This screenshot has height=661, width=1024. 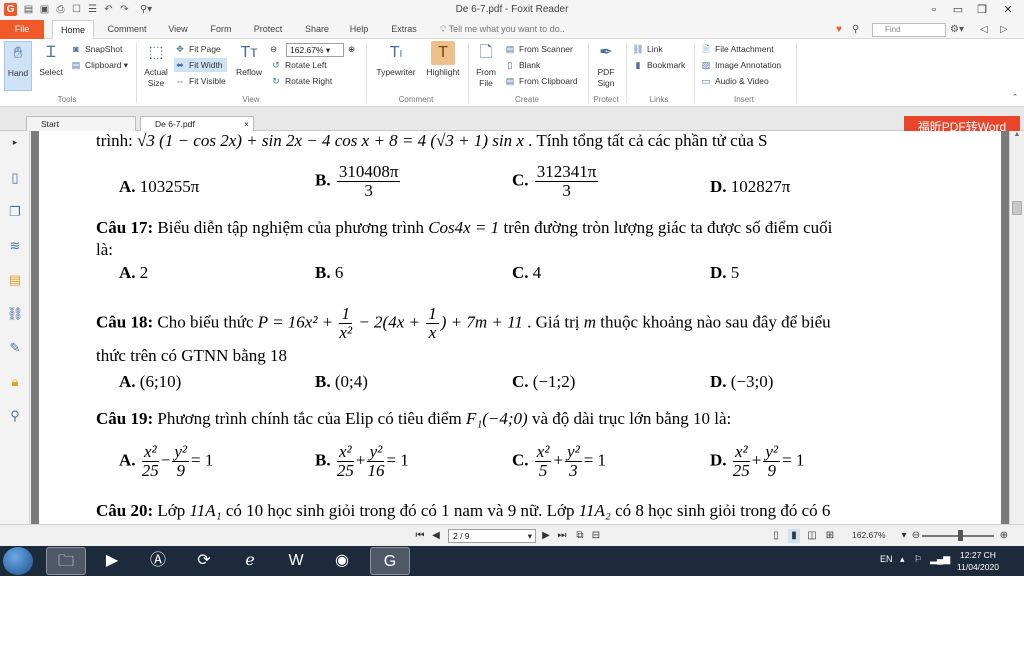 I want to click on language-indicator: EN, so click(x=886, y=559).